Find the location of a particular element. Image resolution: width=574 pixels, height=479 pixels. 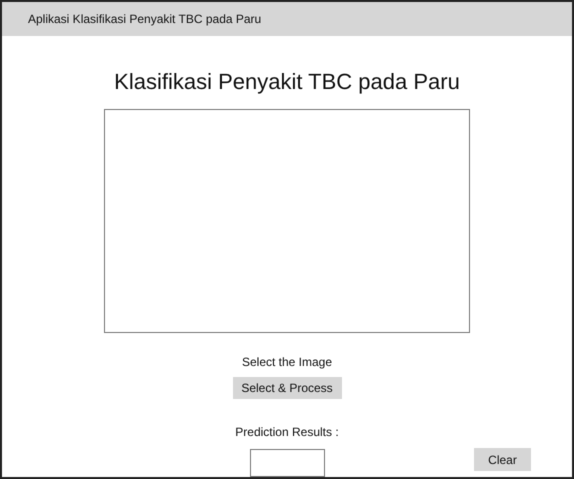

select-image-label: Select the Image is located at coordinates (287, 362).